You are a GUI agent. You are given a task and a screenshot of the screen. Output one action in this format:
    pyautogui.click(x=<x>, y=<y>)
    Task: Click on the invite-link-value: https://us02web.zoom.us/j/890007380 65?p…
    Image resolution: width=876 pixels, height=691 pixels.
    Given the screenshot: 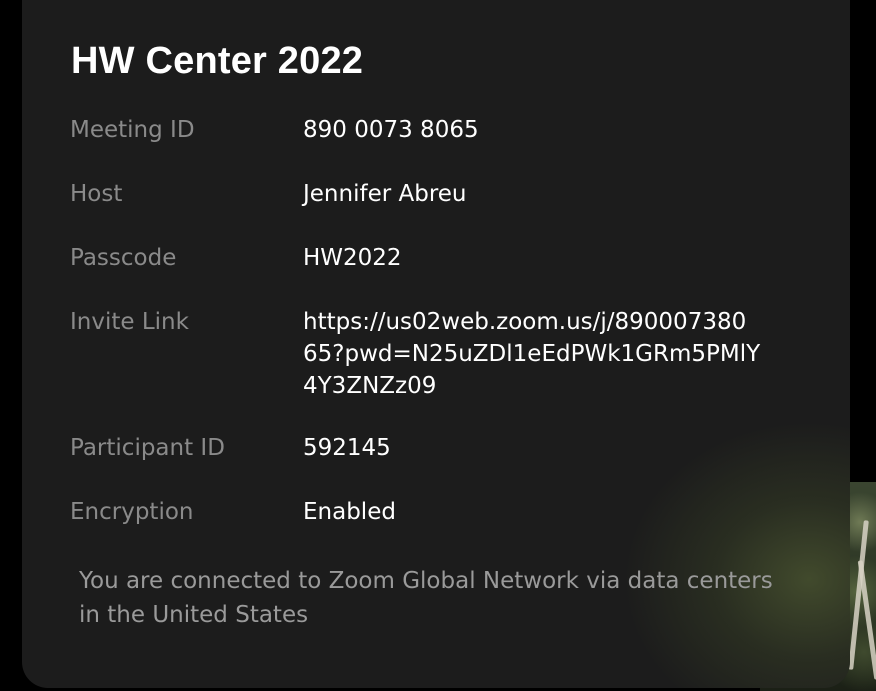 What is the action you would take?
    pyautogui.click(x=553, y=354)
    